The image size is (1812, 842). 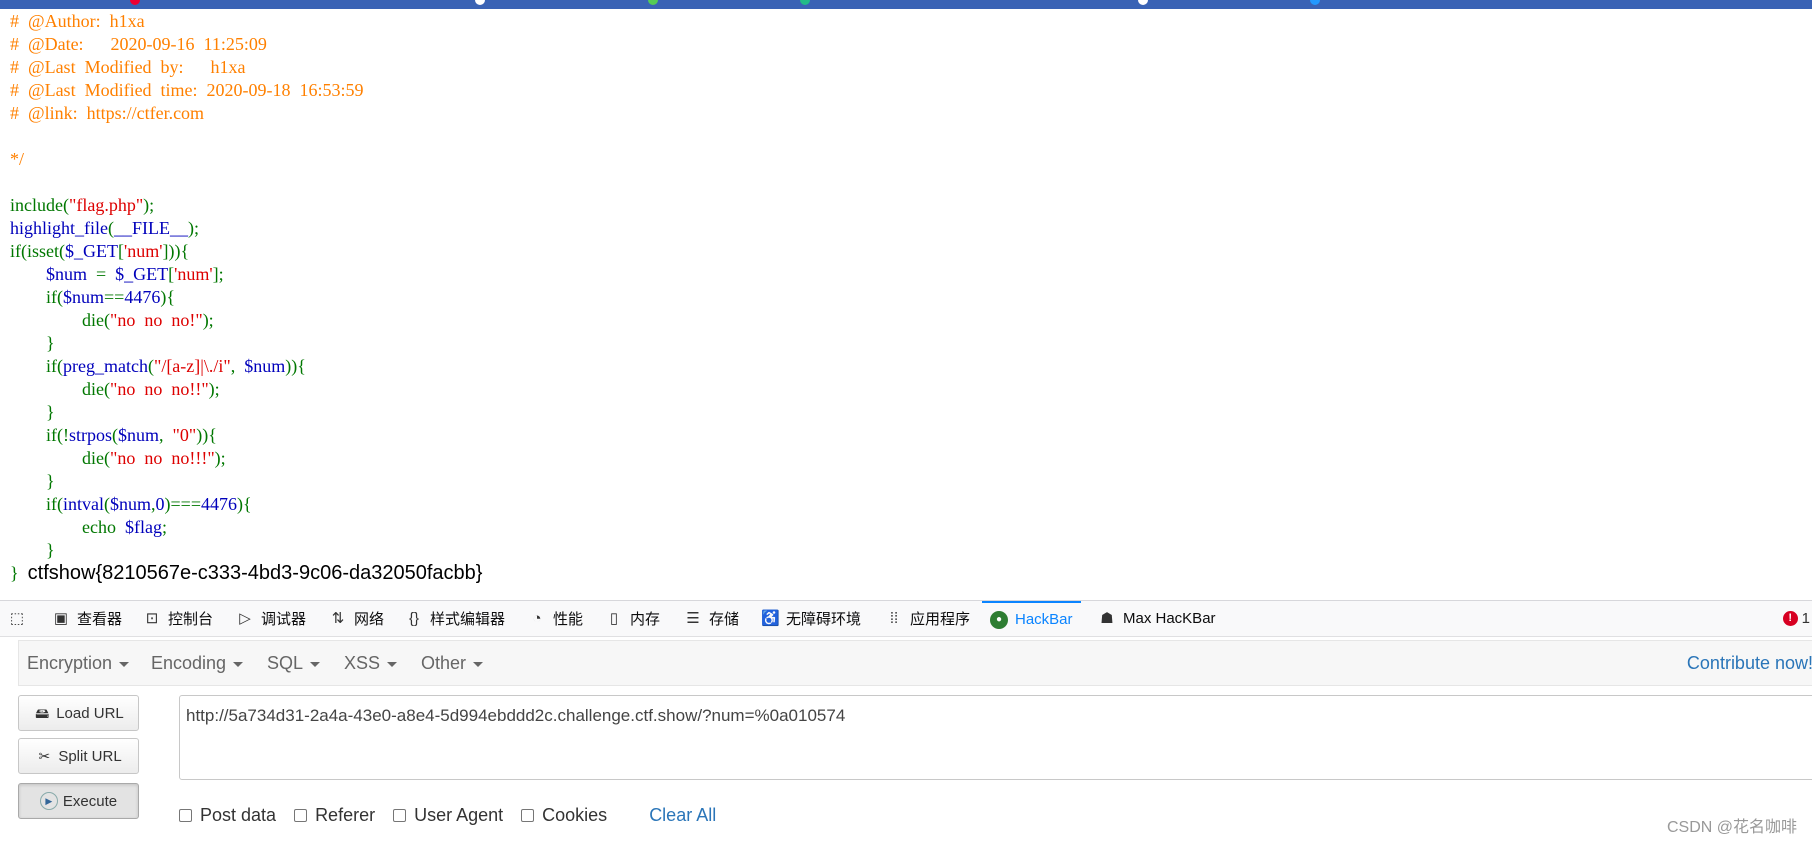 I want to click on referer-checkbox, so click(x=301, y=815).